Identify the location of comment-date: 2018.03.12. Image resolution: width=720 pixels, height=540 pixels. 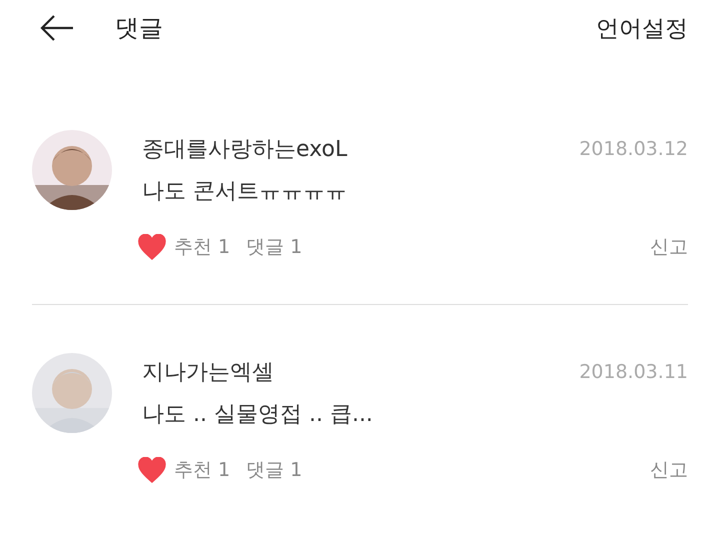
(633, 149).